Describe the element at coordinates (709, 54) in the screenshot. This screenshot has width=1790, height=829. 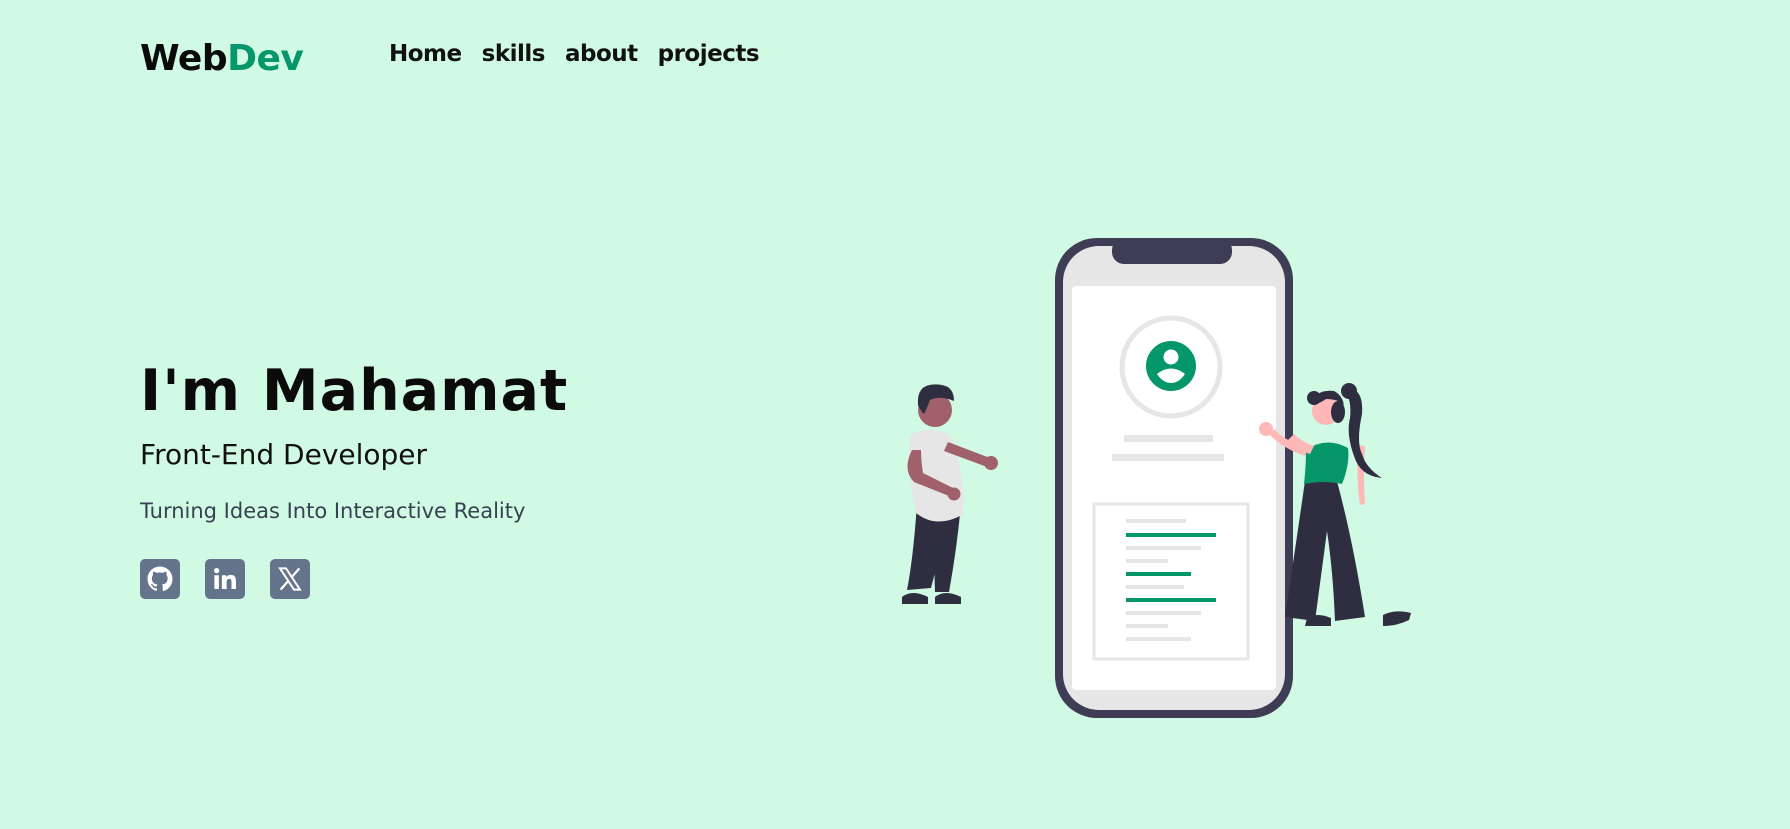
I see `nav-projects: projects` at that location.